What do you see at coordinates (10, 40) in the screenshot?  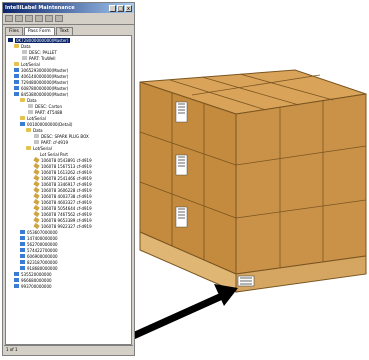 I see `pallet-icon` at bounding box center [10, 40].